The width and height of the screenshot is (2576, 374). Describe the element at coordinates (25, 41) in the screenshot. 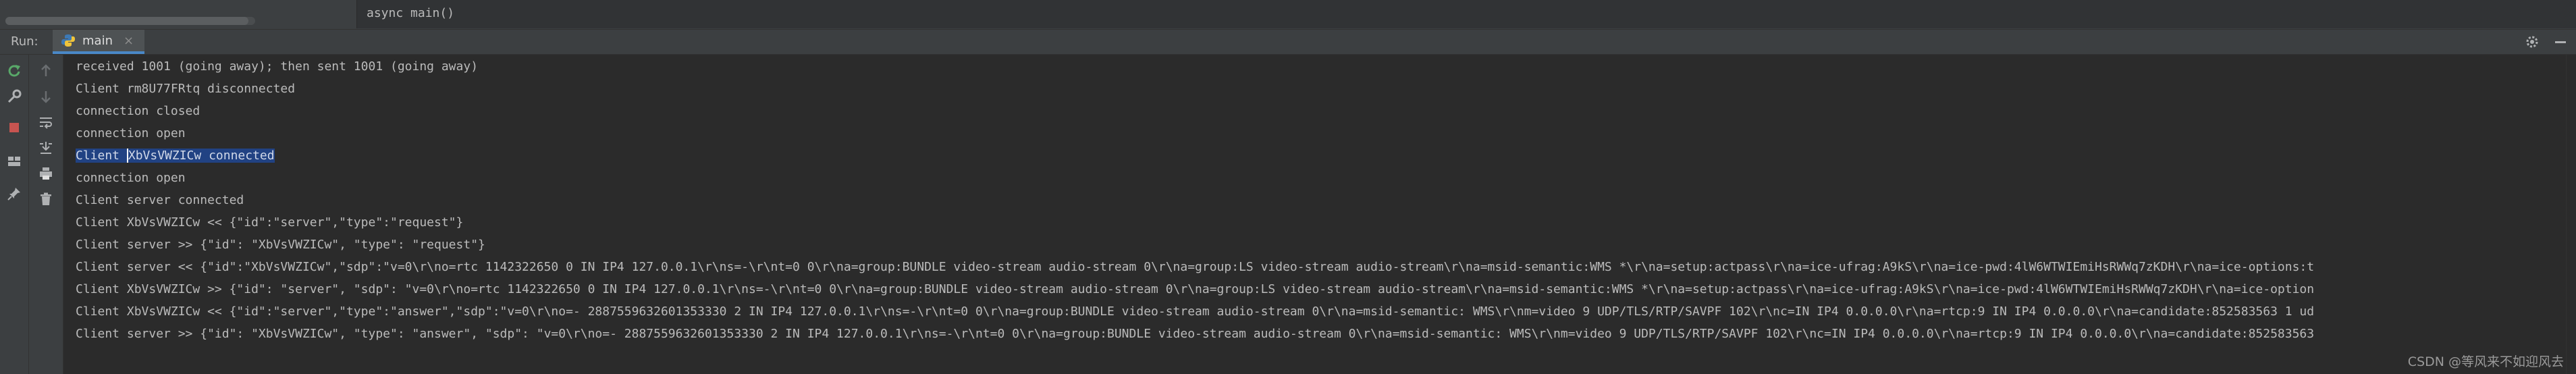

I see `run-label: Run:` at that location.